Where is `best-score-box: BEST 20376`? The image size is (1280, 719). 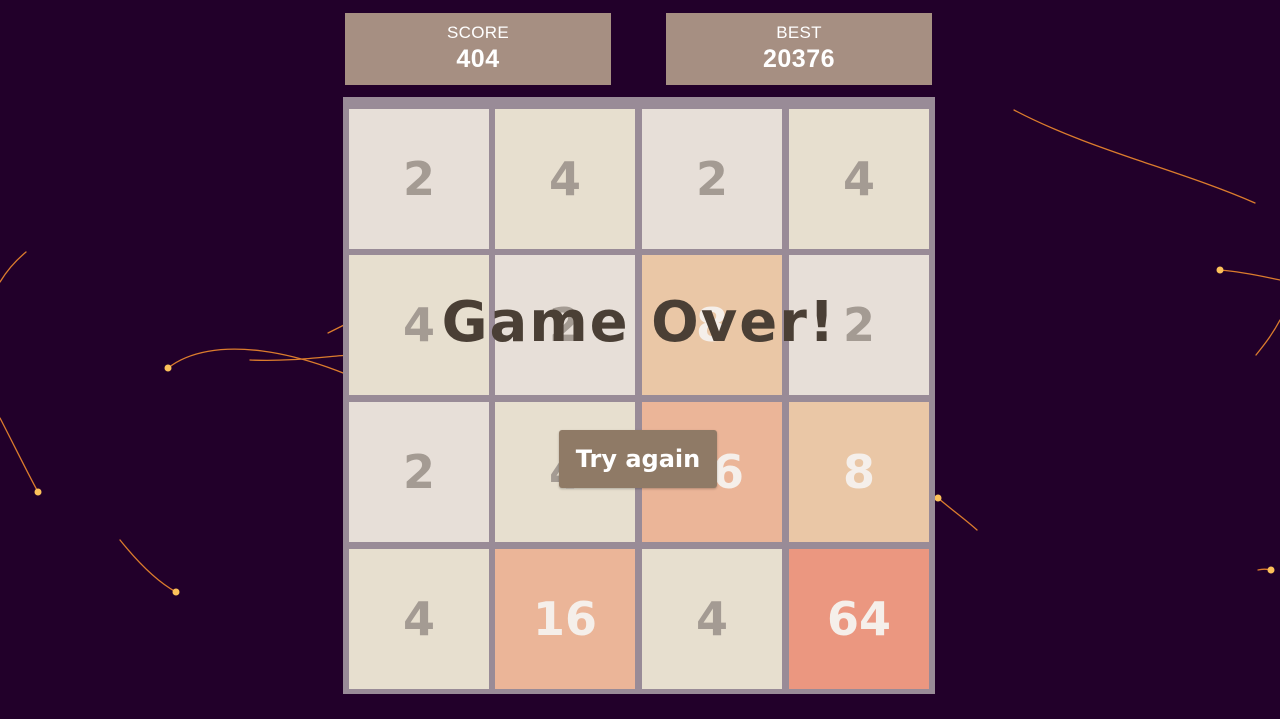 best-score-box: BEST 20376 is located at coordinates (799, 49).